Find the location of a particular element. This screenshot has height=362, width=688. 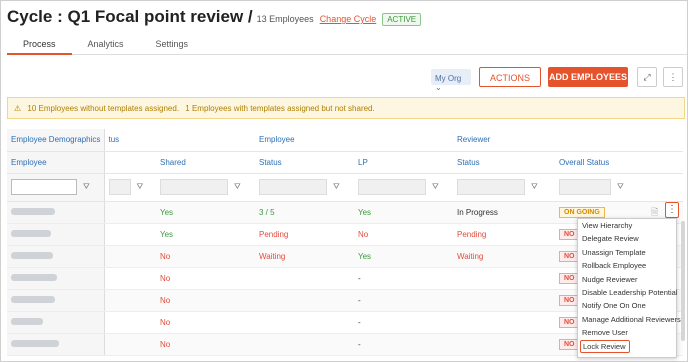

lp-filter-input is located at coordinates (392, 187).